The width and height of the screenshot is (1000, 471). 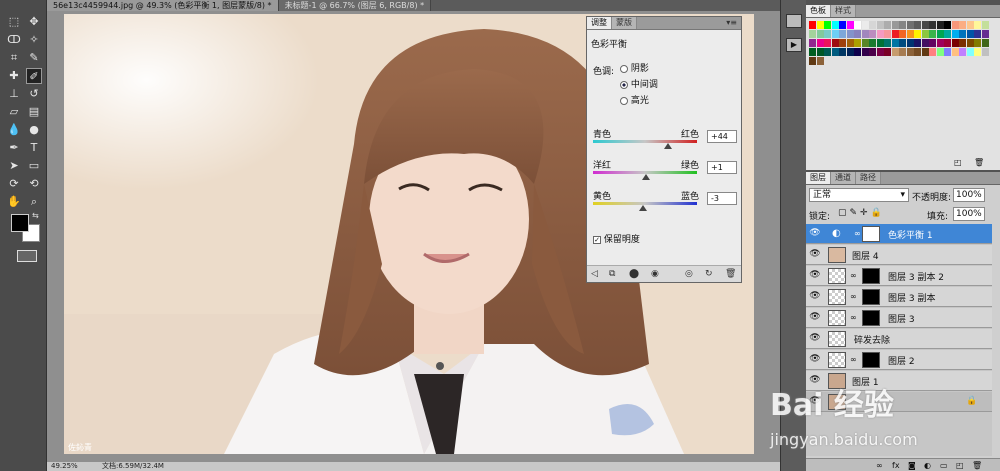 I want to click on layer-row: 👁 ∞ 图层 2, so click(x=899, y=360).